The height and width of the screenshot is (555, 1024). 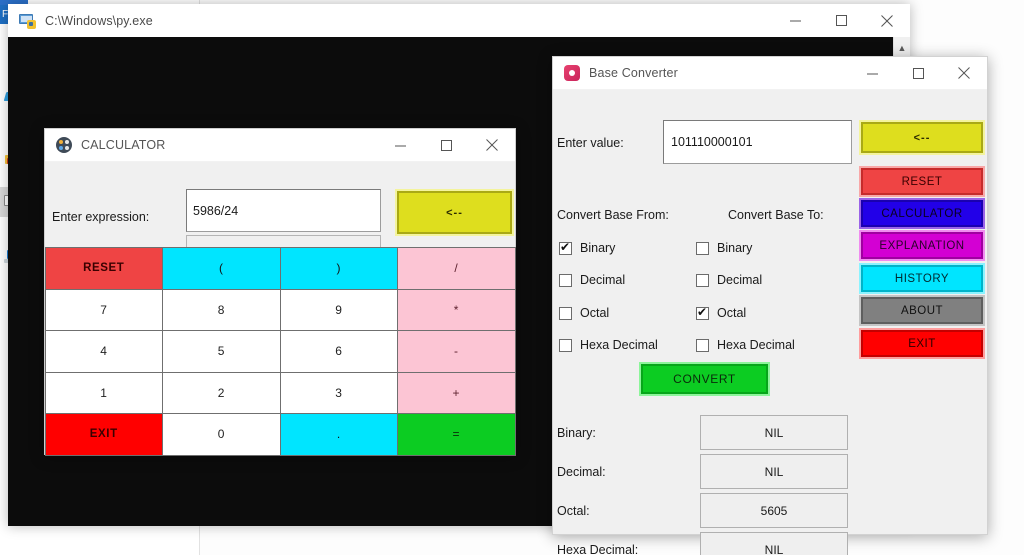 I want to click on calculator-app-icon, so click(x=64, y=145).